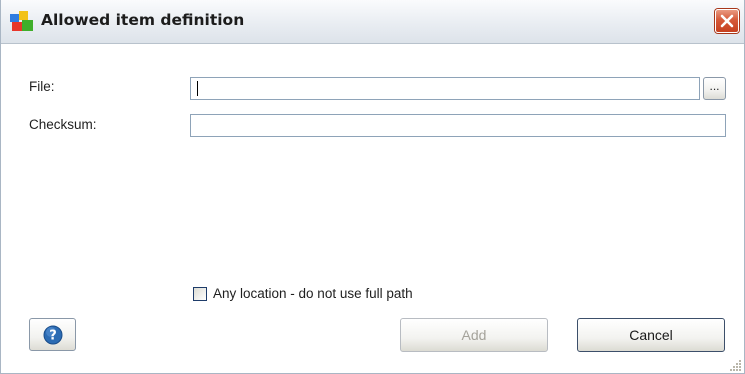  What do you see at coordinates (42, 86) in the screenshot?
I see `file-label: File:` at bounding box center [42, 86].